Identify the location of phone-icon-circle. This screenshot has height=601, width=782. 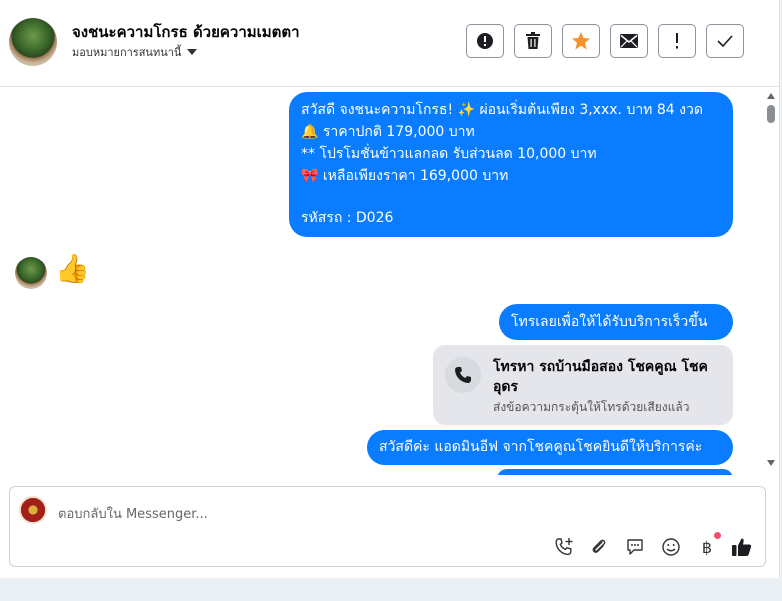
(463, 375).